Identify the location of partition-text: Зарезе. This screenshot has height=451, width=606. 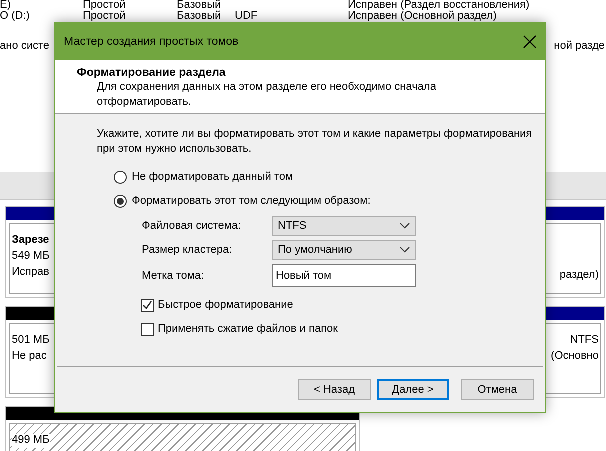
(31, 241).